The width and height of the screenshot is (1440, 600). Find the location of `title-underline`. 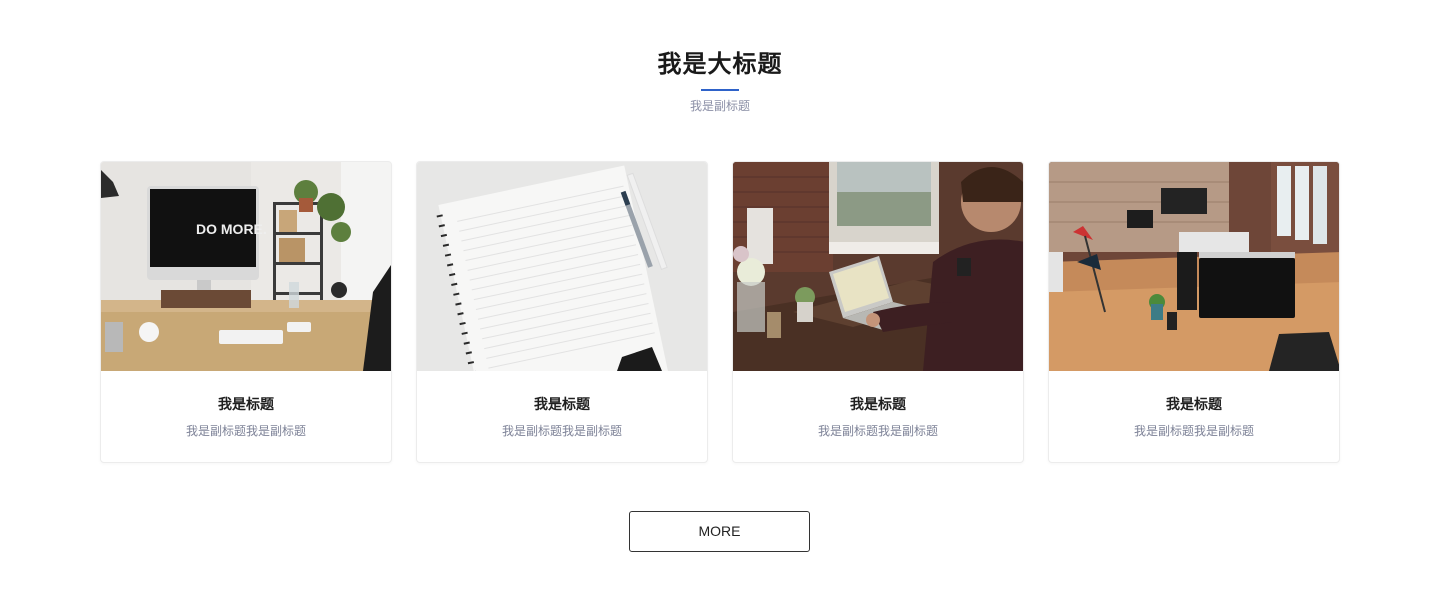

title-underline is located at coordinates (720, 90).